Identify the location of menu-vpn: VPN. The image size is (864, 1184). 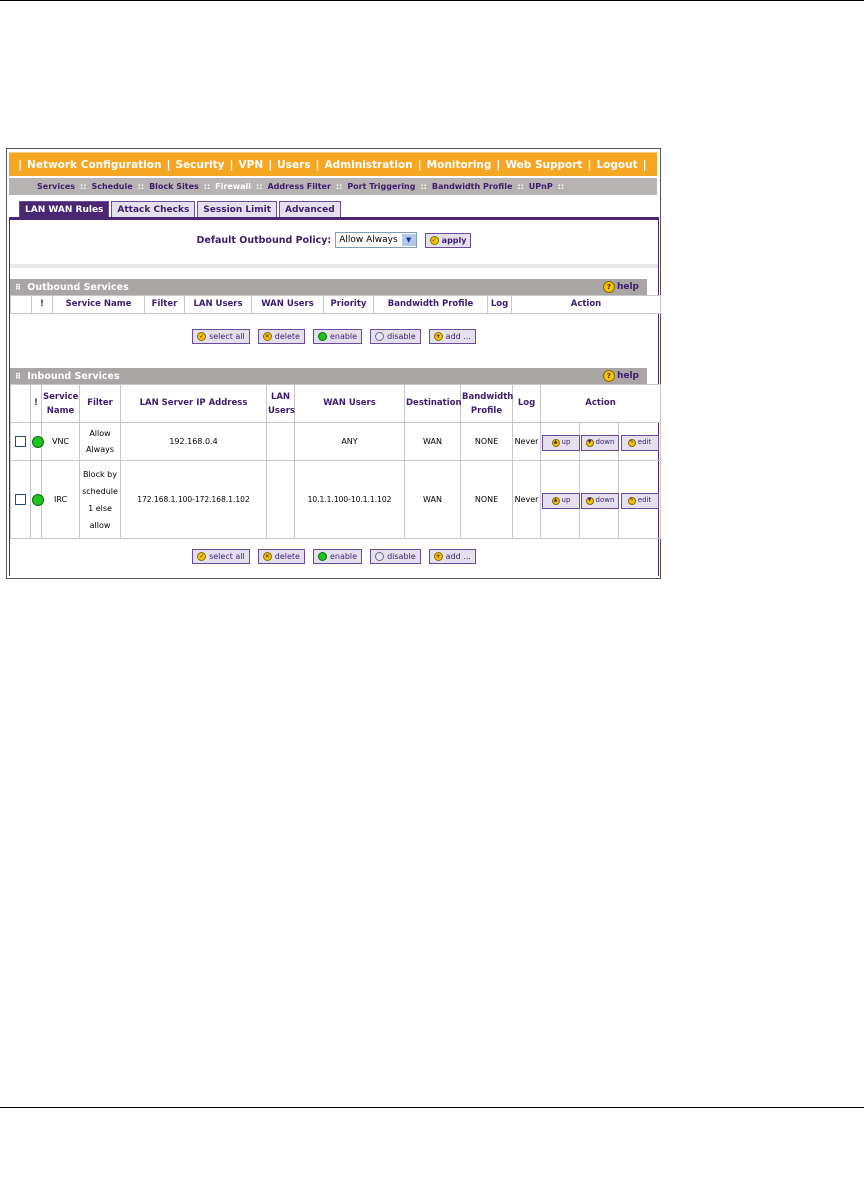
(251, 165).